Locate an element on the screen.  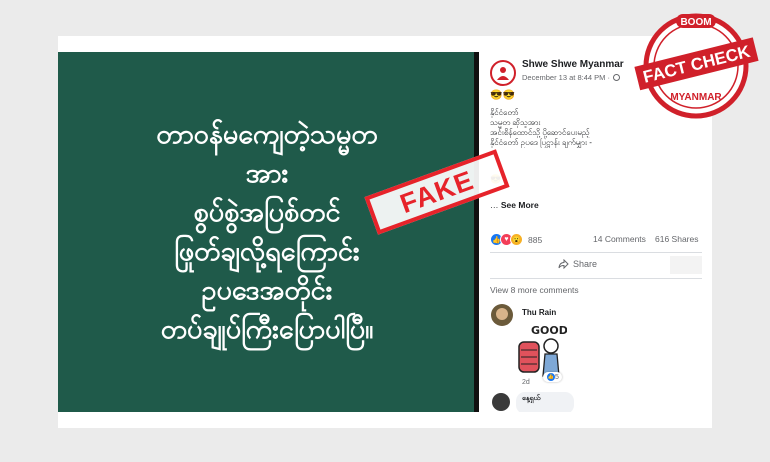
sticker-like-badge: 👍 5 is located at coordinates (552, 377).